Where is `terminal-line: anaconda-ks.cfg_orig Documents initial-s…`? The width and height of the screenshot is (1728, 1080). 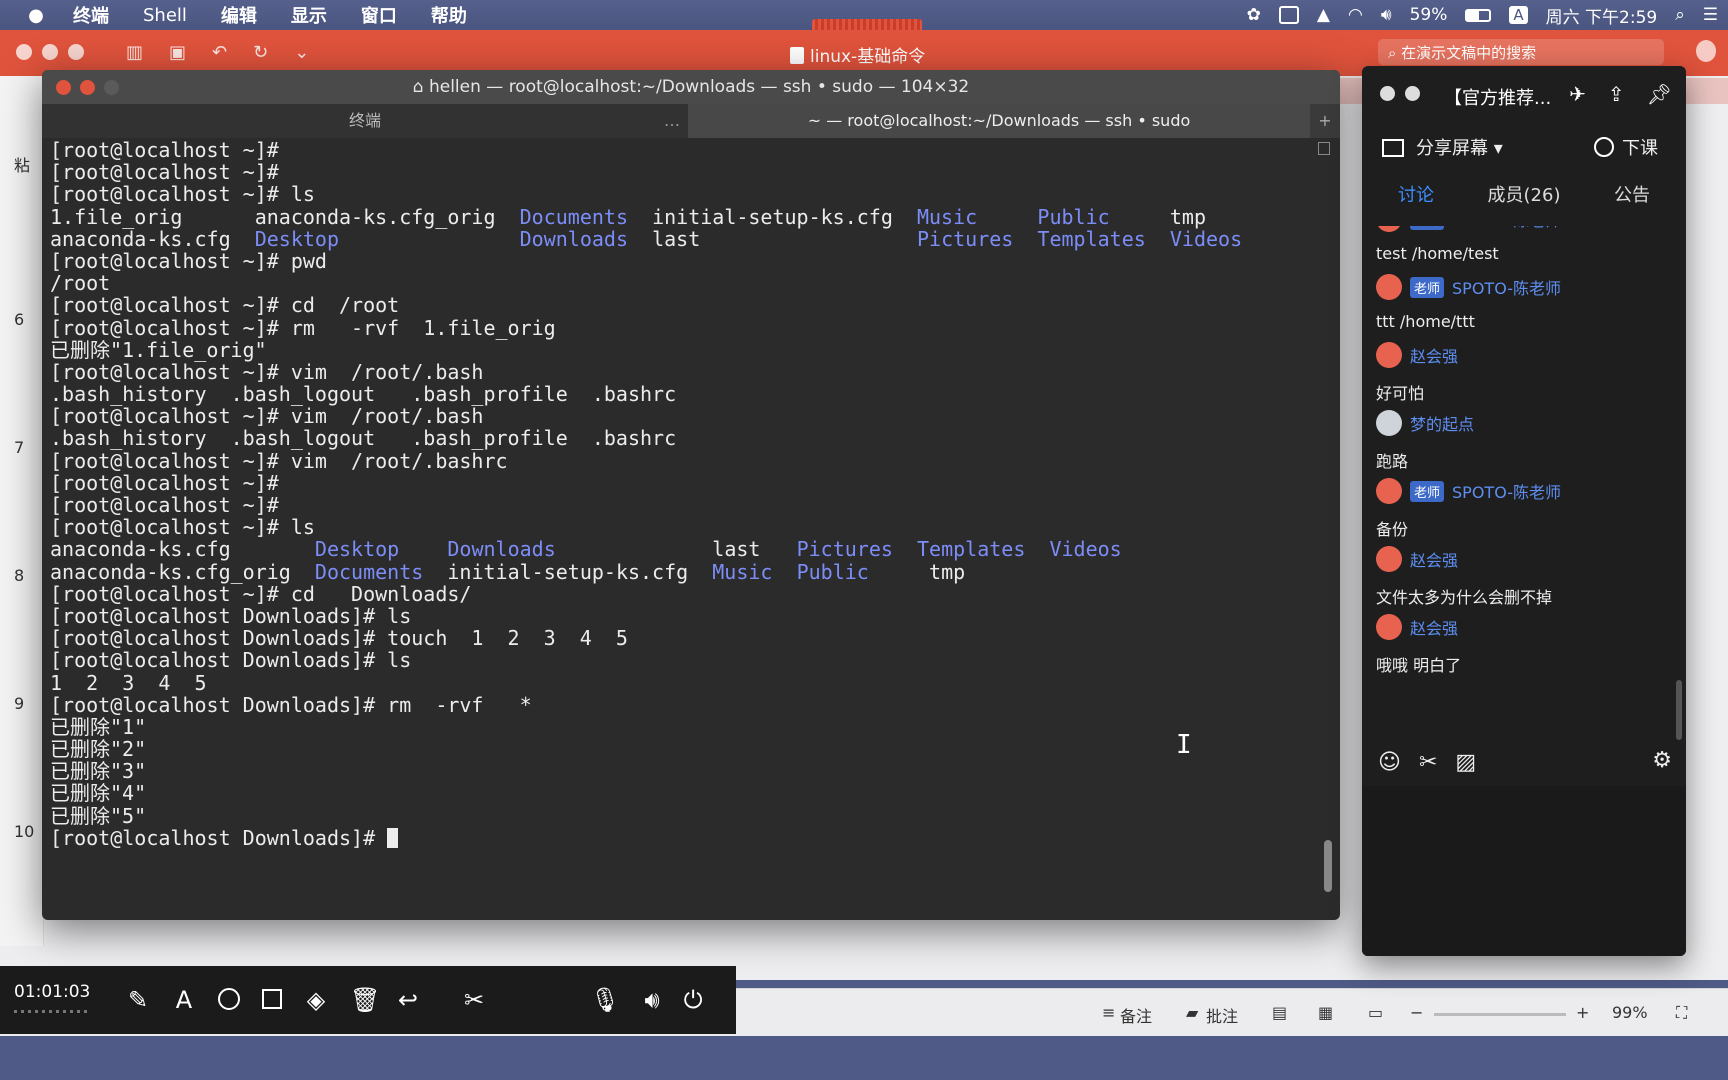
terminal-line: anaconda-ks.cfg_orig Documents initial-s… is located at coordinates (508, 571).